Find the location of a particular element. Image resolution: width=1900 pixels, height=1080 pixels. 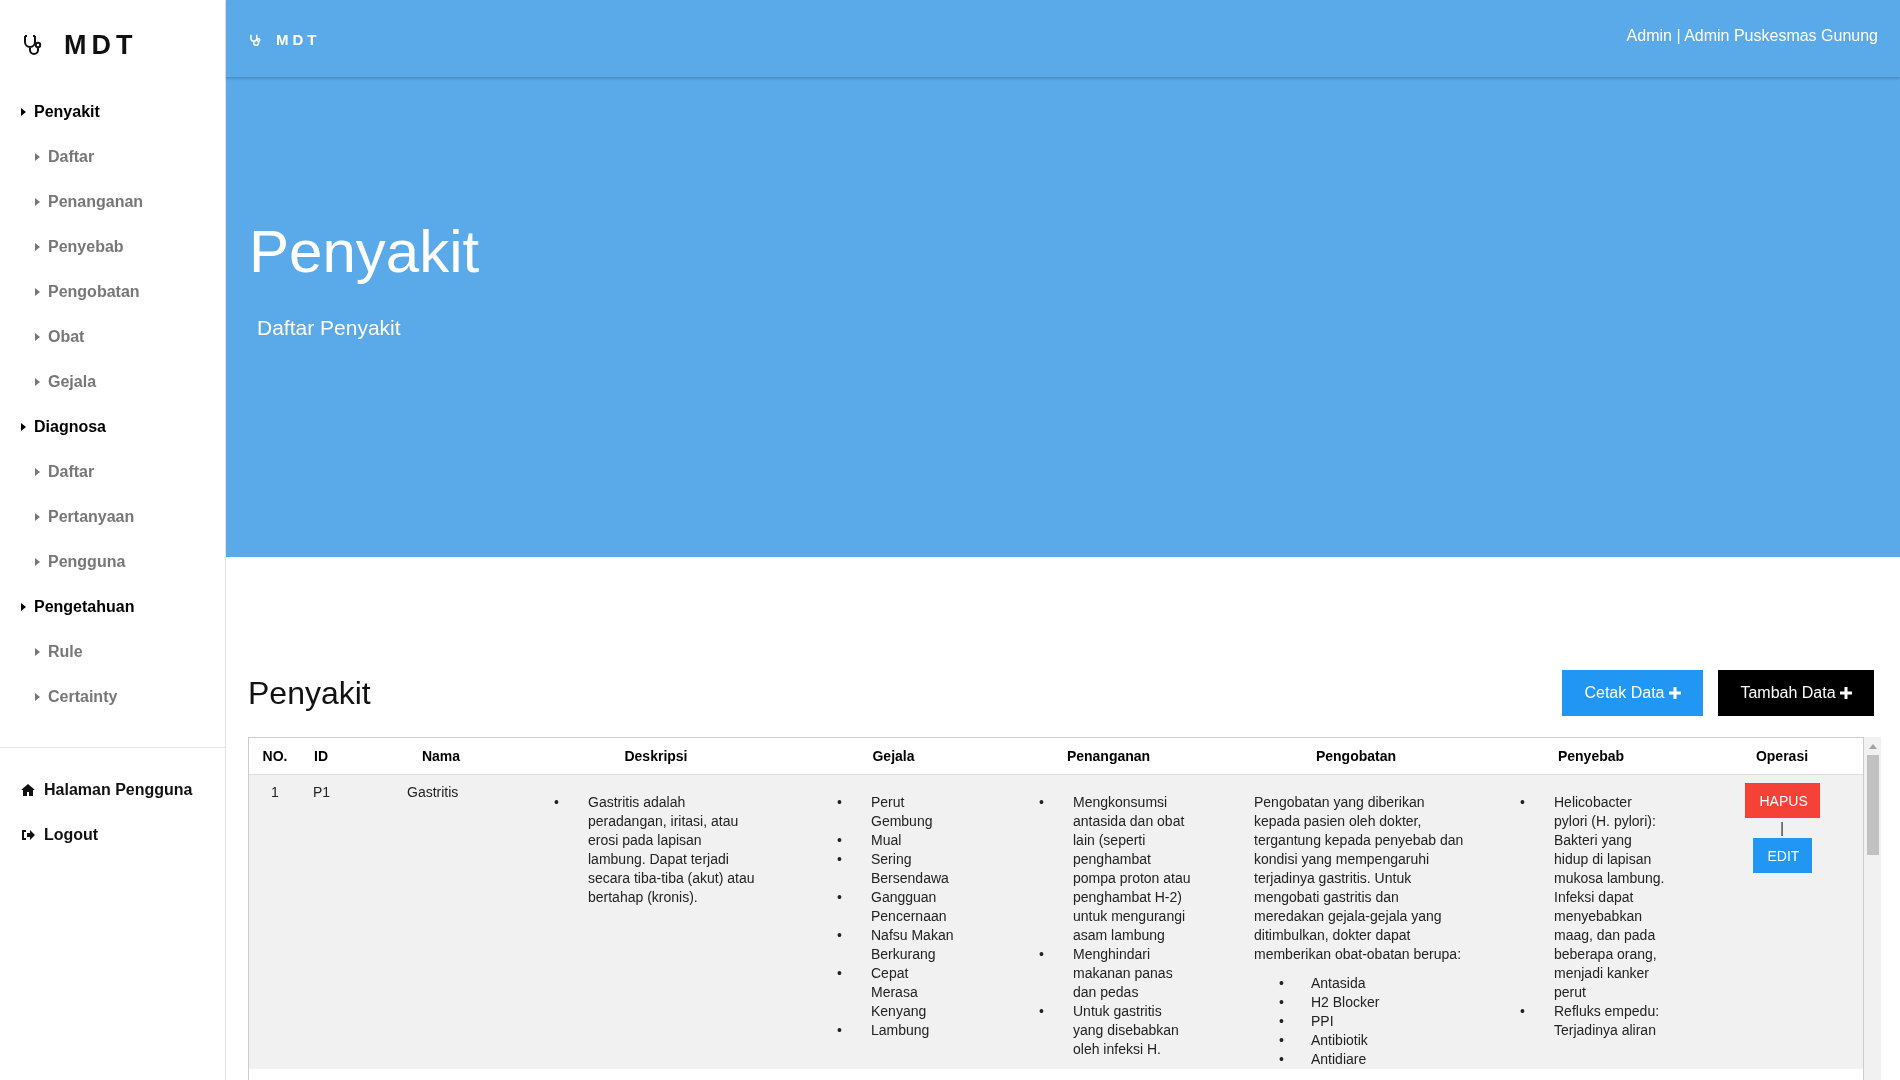

symptom-item: Mual is located at coordinates (887, 840).